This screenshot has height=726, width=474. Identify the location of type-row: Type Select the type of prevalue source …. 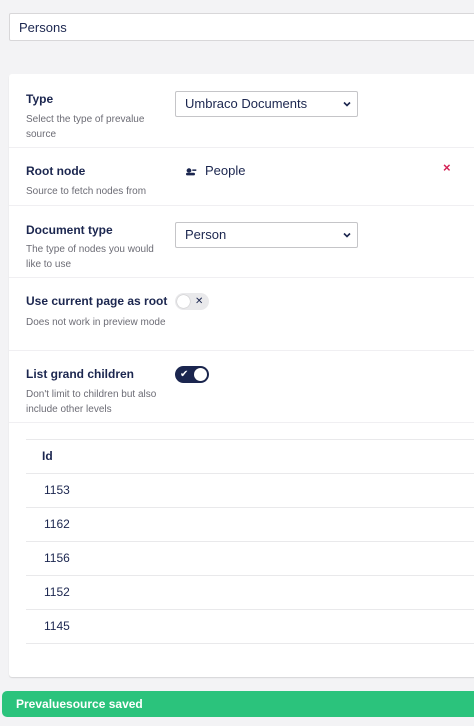
(241, 111).